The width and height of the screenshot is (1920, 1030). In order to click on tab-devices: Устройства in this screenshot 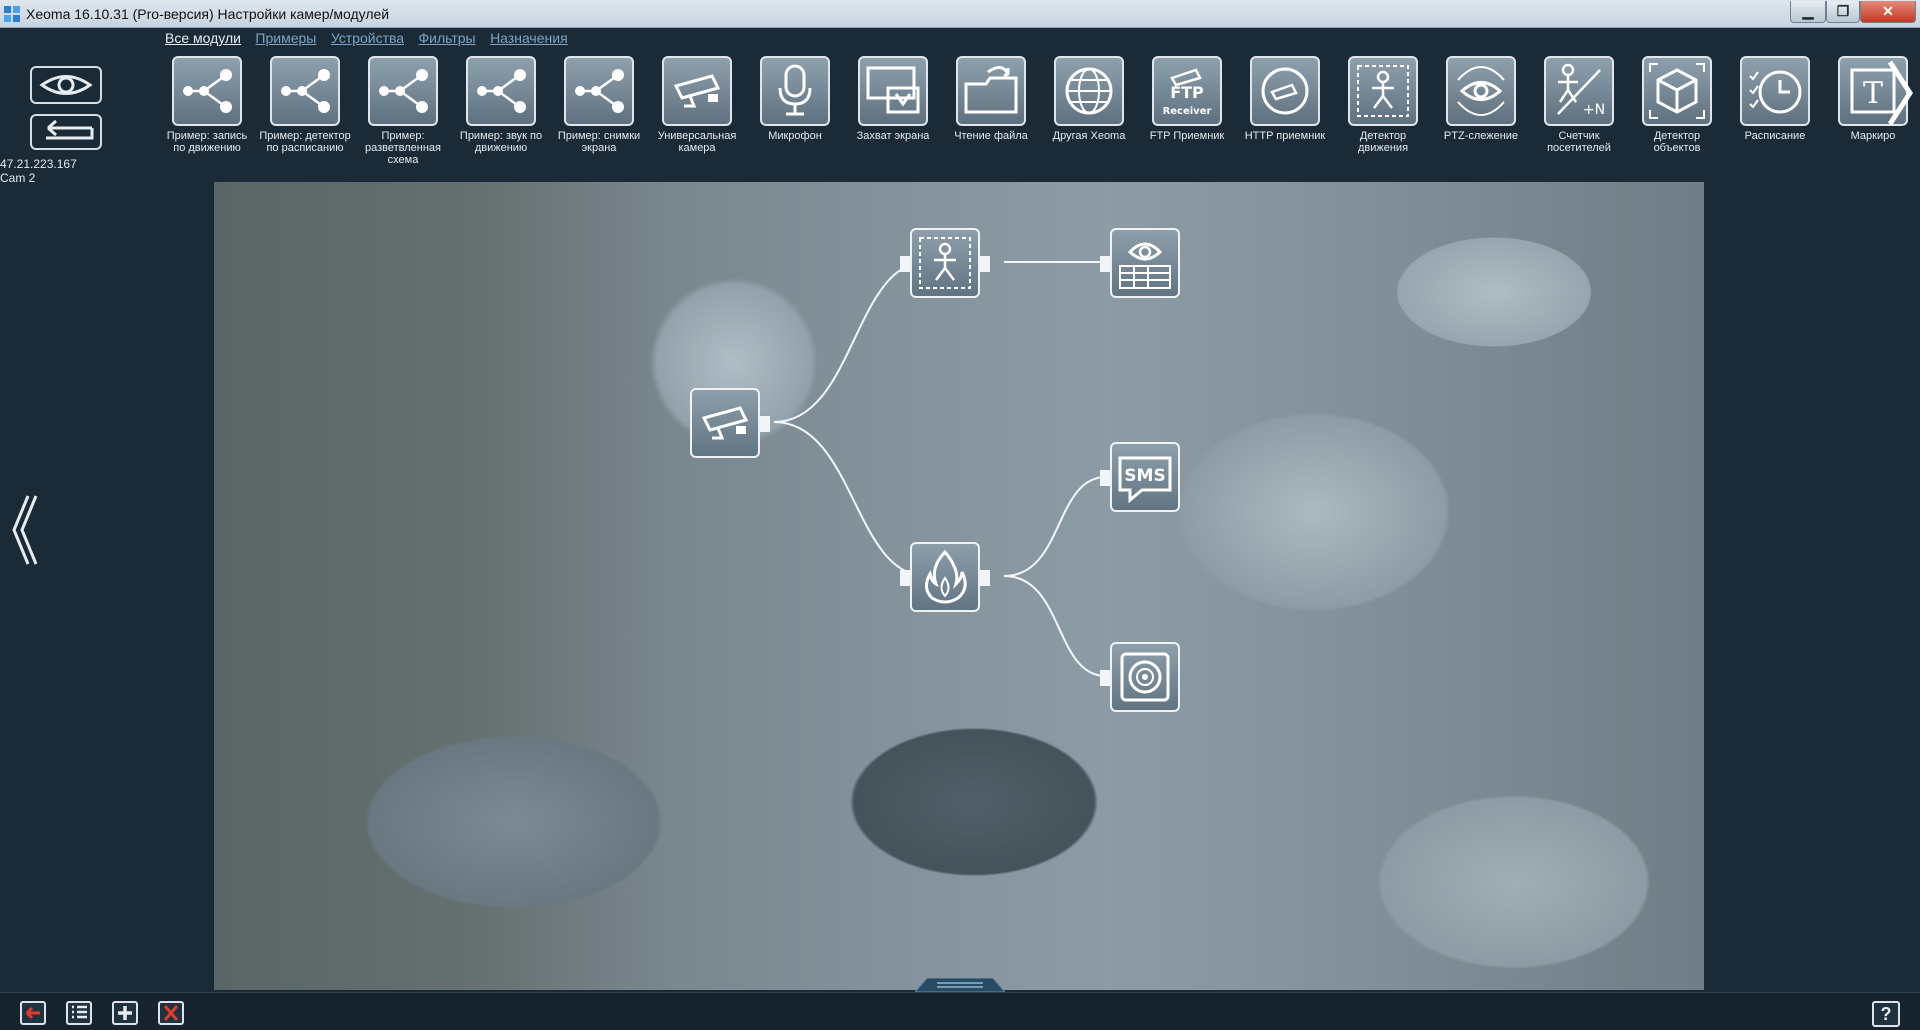, I will do `click(367, 38)`.